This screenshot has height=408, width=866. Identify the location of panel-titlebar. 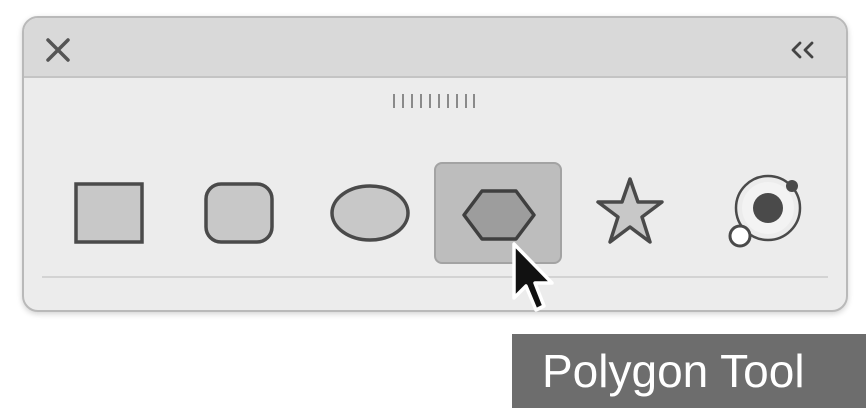
(435, 48).